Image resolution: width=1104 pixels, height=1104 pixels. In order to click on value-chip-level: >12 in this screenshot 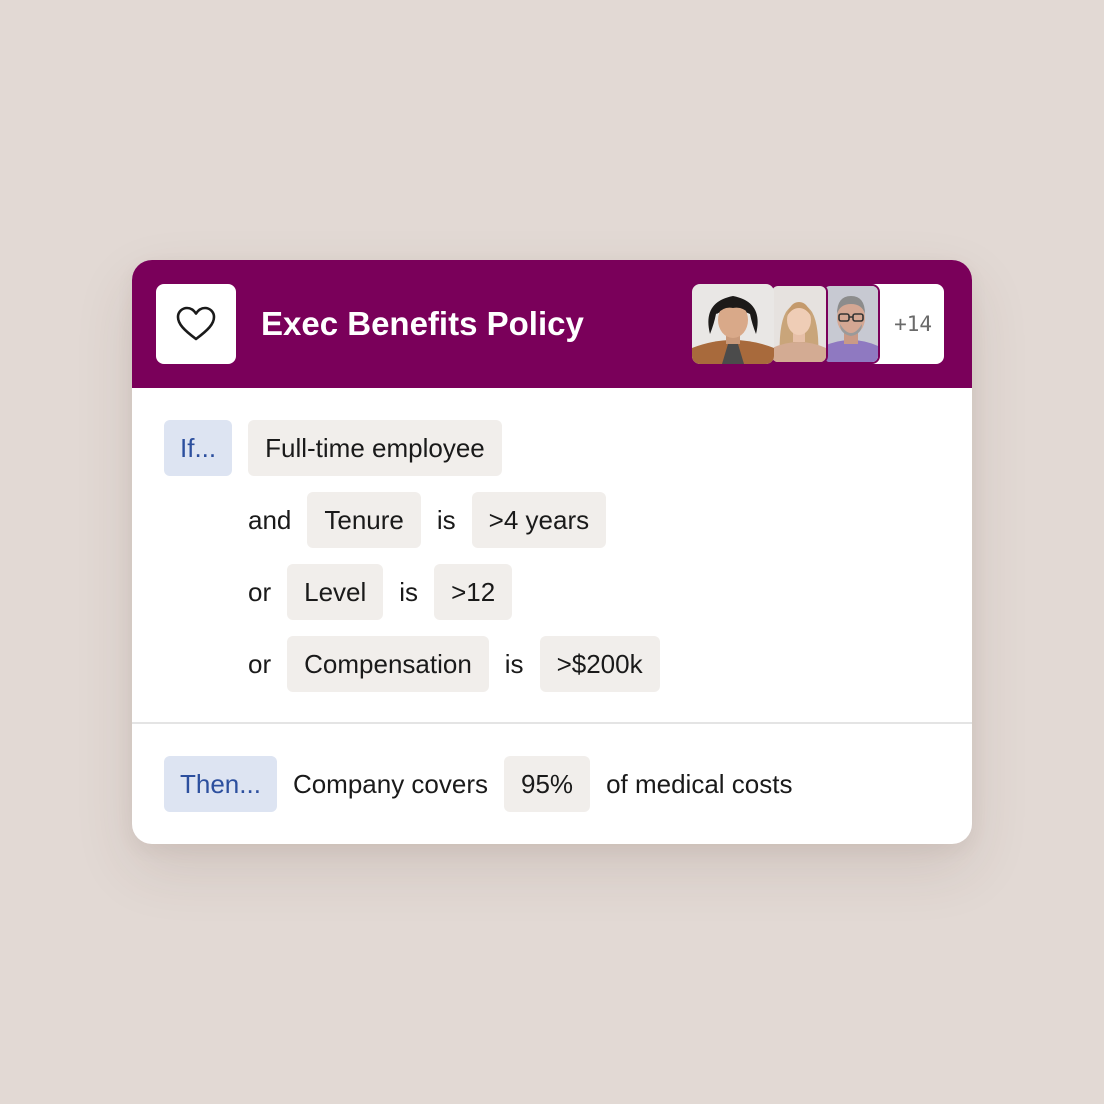, I will do `click(473, 592)`.